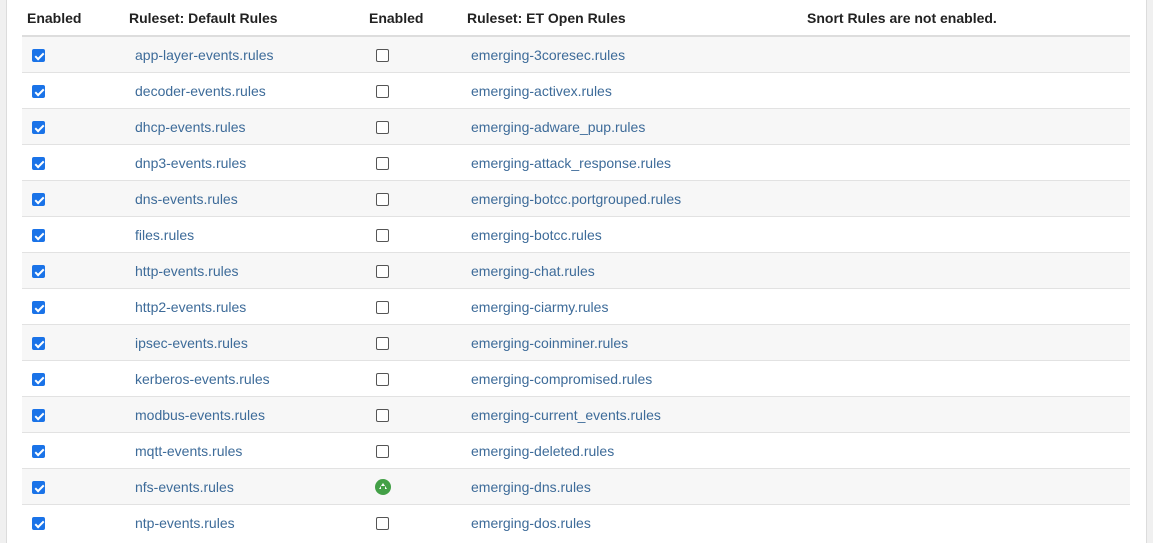 The image size is (1153, 543). What do you see at coordinates (566, 415) in the screenshot?
I see `et-rule-link: emerging-current_events.rules` at bounding box center [566, 415].